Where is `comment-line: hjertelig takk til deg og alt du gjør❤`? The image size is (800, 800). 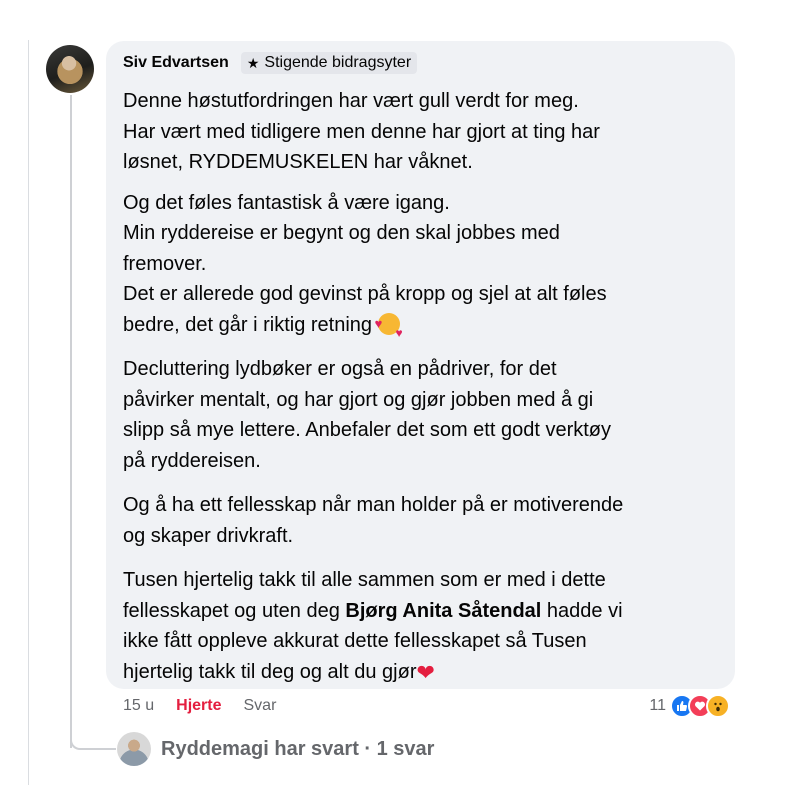 comment-line: hjertelig takk til deg og alt du gjør❤ is located at coordinates (423, 673).